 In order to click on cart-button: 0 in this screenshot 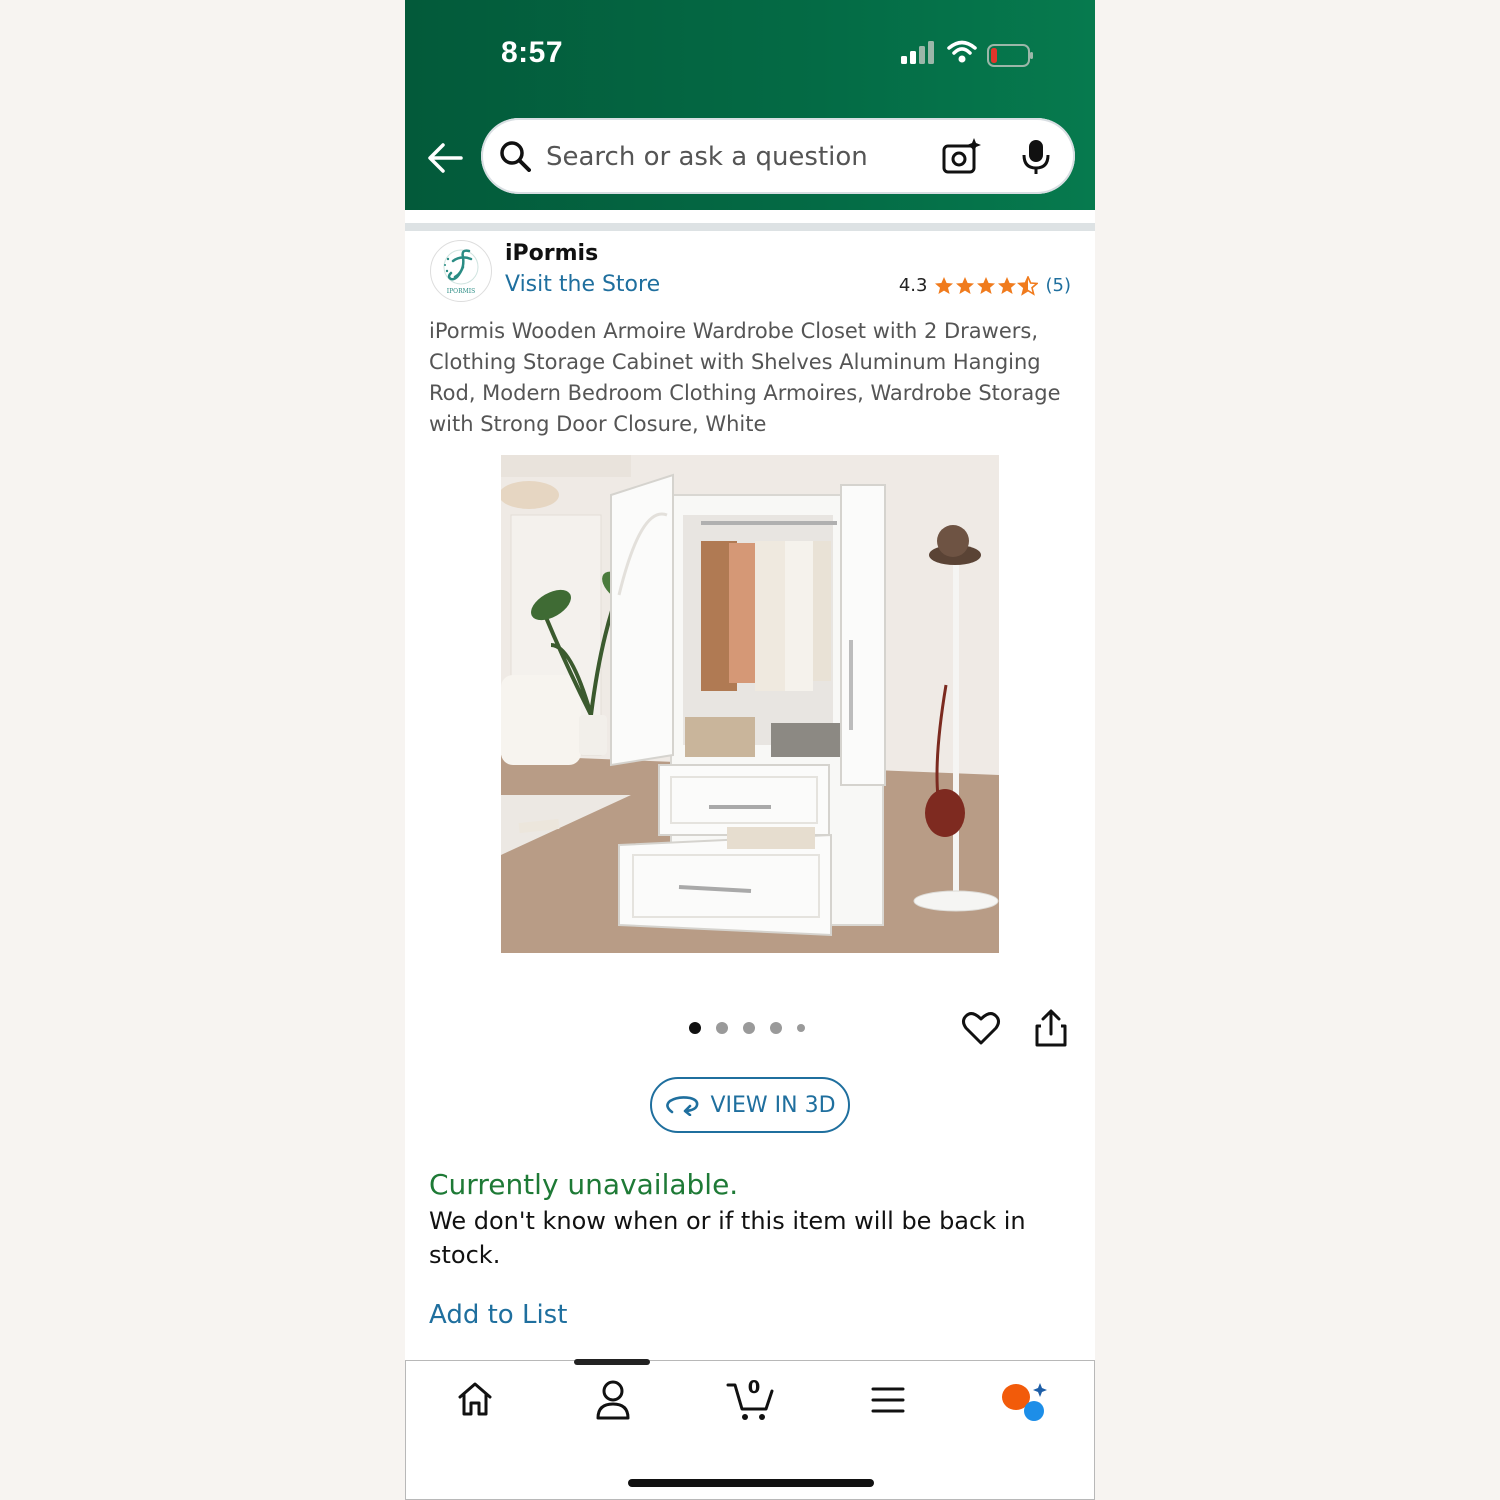, I will do `click(751, 1400)`.